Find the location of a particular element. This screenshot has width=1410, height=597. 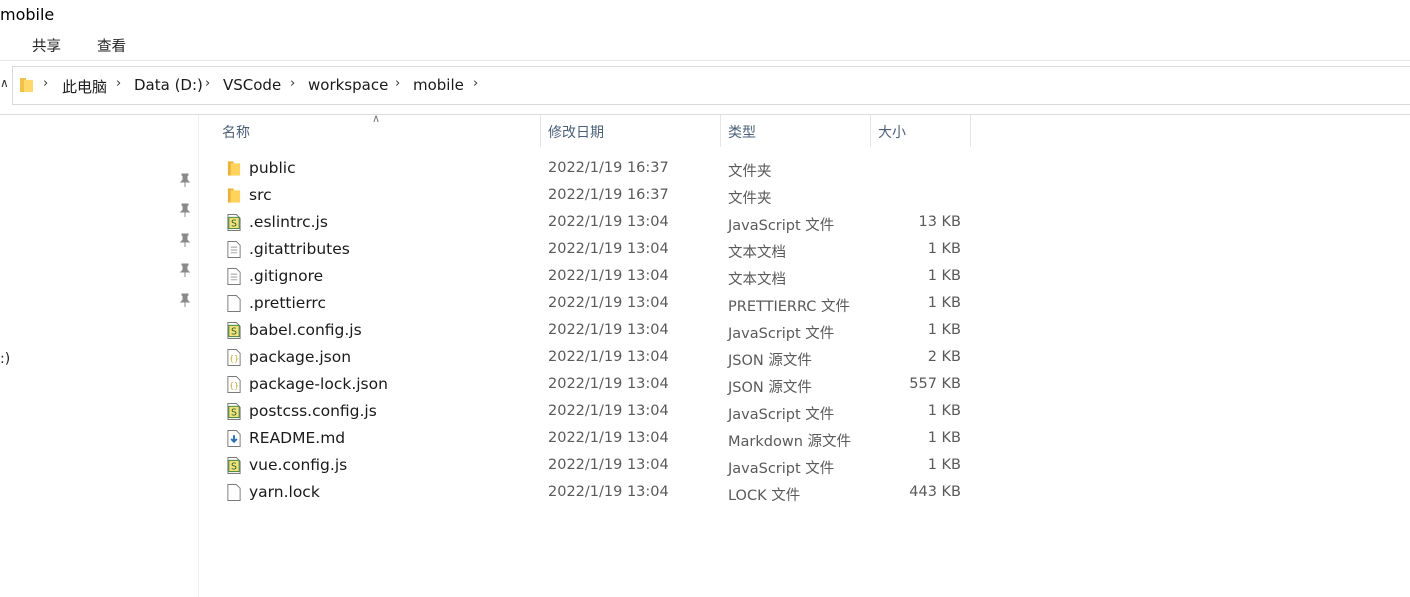

file-row: README.md 2022/1/19 13:04 Markdown 源文件 1 KB is located at coordinates (600, 438).